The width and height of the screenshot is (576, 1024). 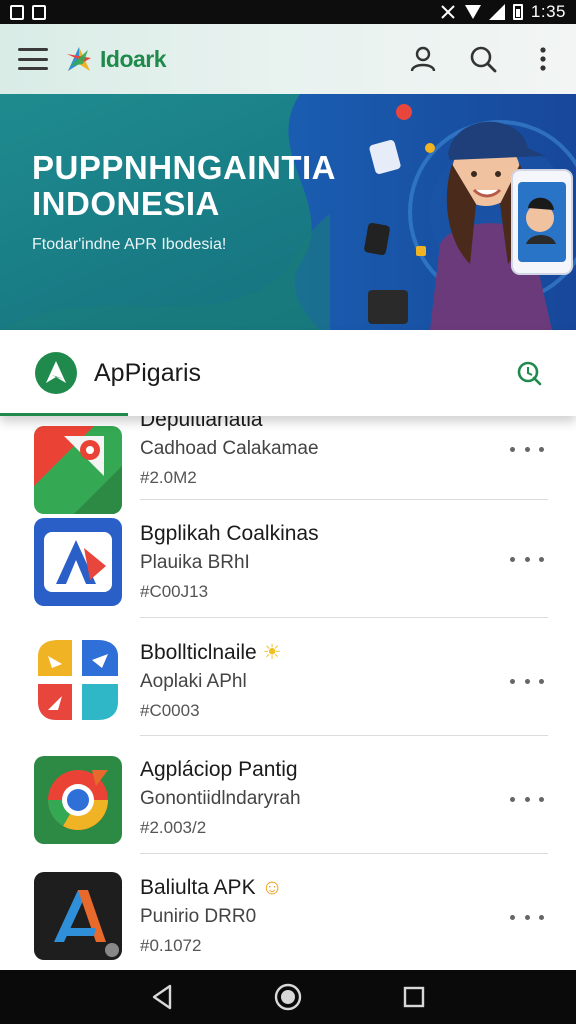 What do you see at coordinates (173, 827) in the screenshot?
I see `app-meta: #2.003/2` at bounding box center [173, 827].